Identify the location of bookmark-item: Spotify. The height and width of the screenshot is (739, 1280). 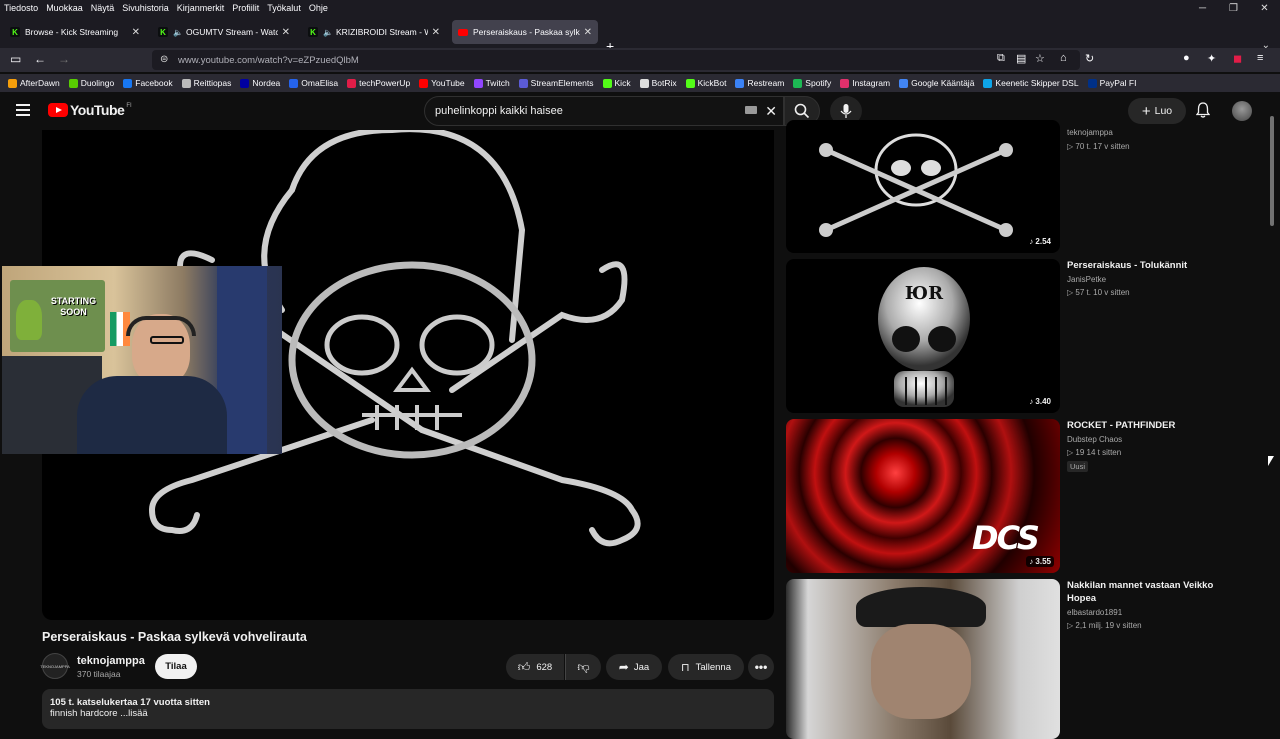
(812, 83).